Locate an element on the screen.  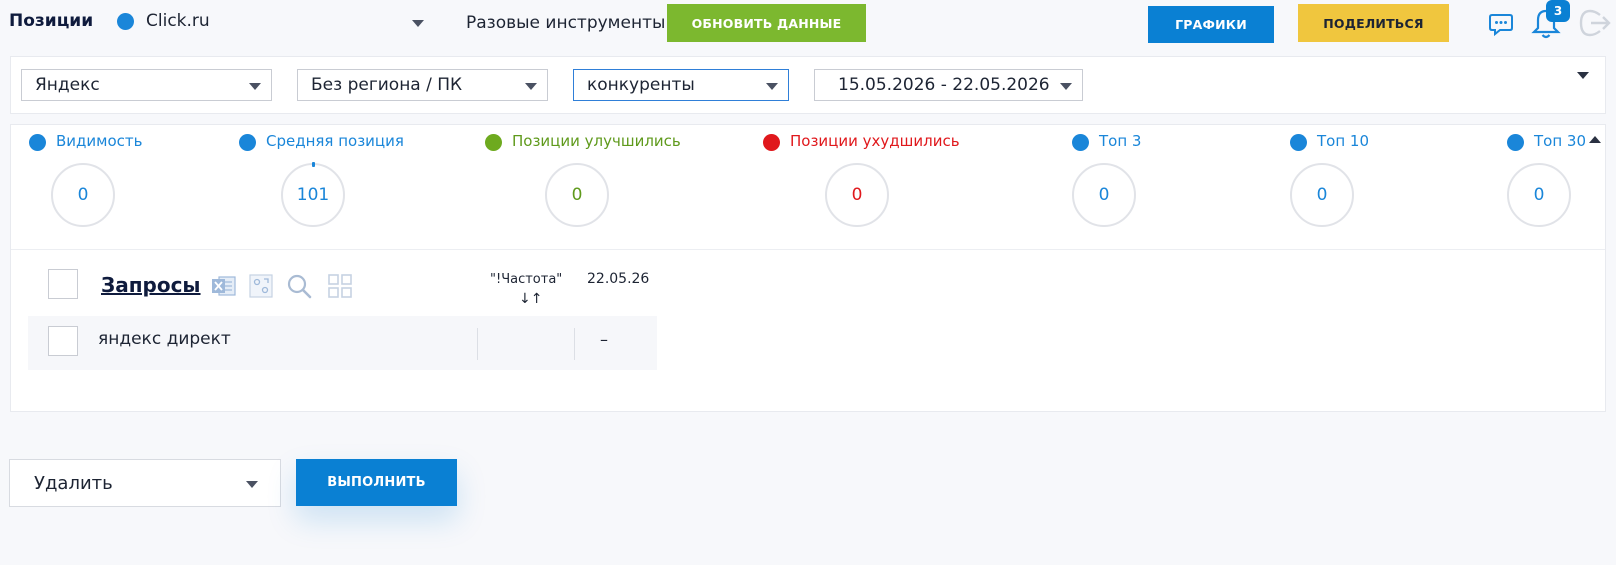
project-selector: Click.ru is located at coordinates (178, 21).